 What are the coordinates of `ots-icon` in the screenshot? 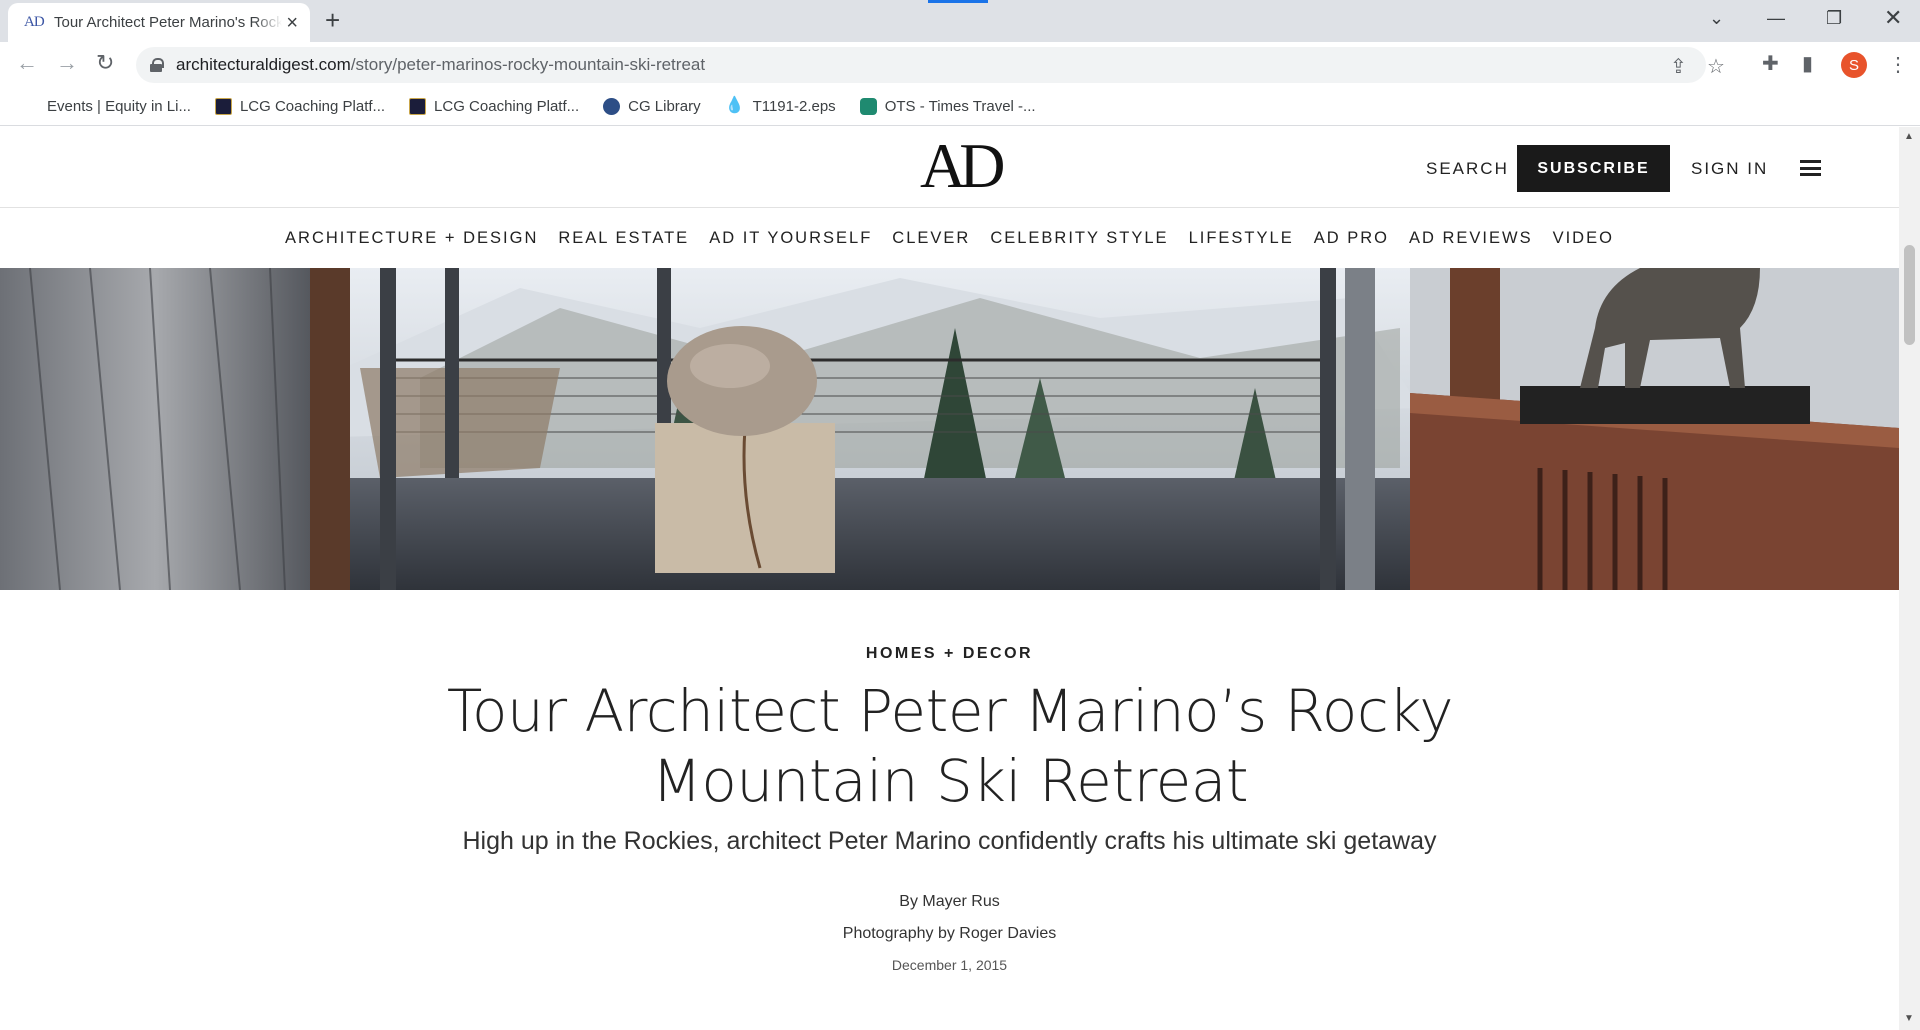 It's located at (868, 106).